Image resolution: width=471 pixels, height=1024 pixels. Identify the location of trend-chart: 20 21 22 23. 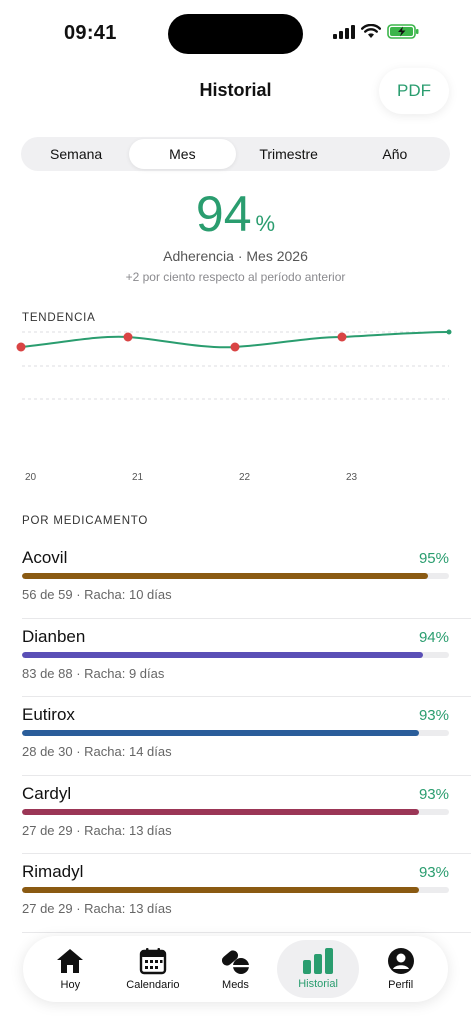
(234, 406).